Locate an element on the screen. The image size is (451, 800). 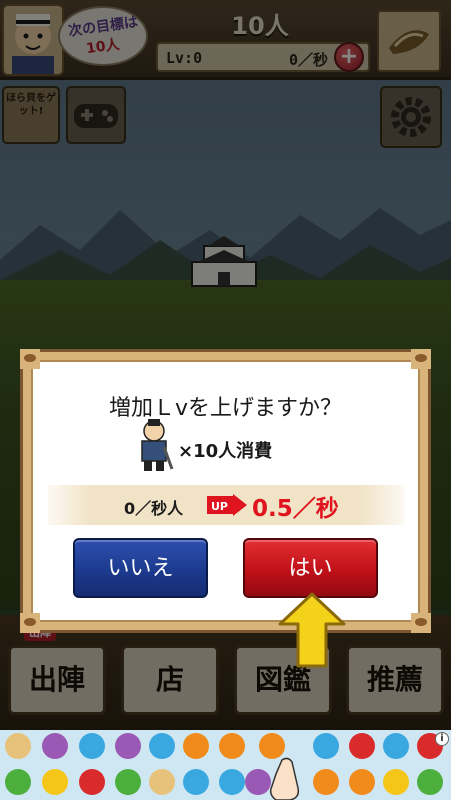
dialog-title: 増加Ｌvを上げますか？ is located at coordinates (225, 408).